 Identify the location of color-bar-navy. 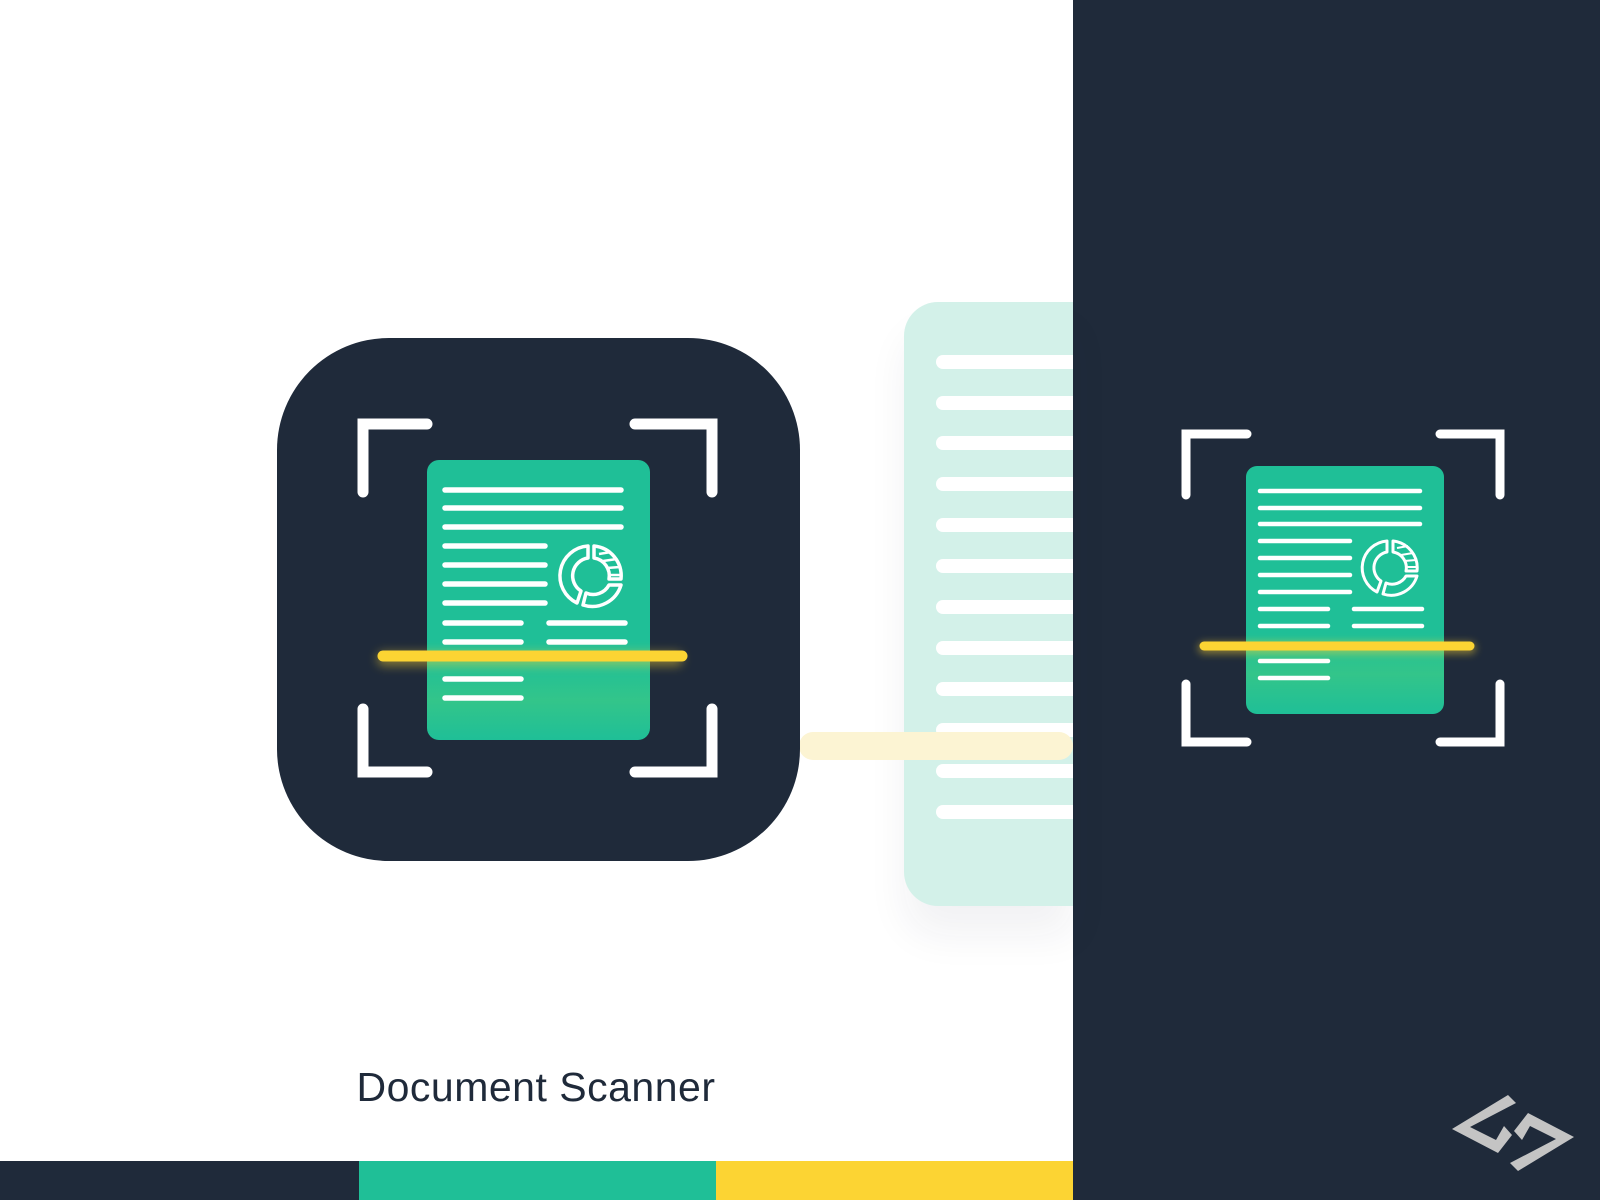
(179, 1180).